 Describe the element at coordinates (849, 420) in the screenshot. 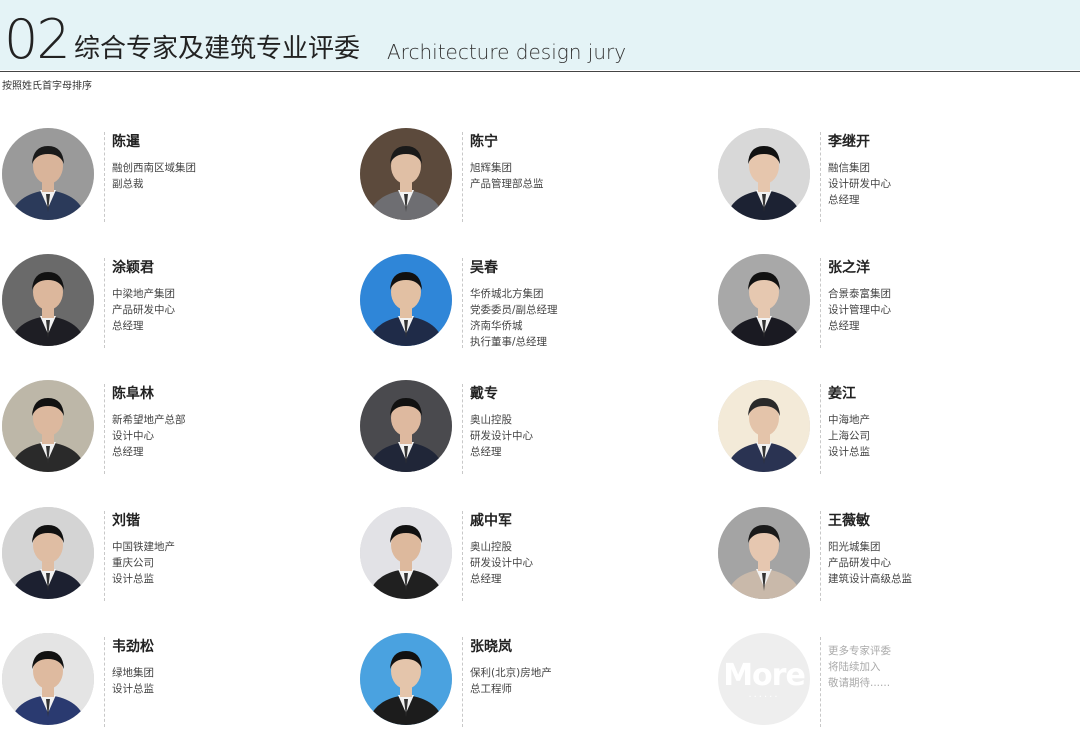

I see `affiliation-line: 中海地产` at that location.